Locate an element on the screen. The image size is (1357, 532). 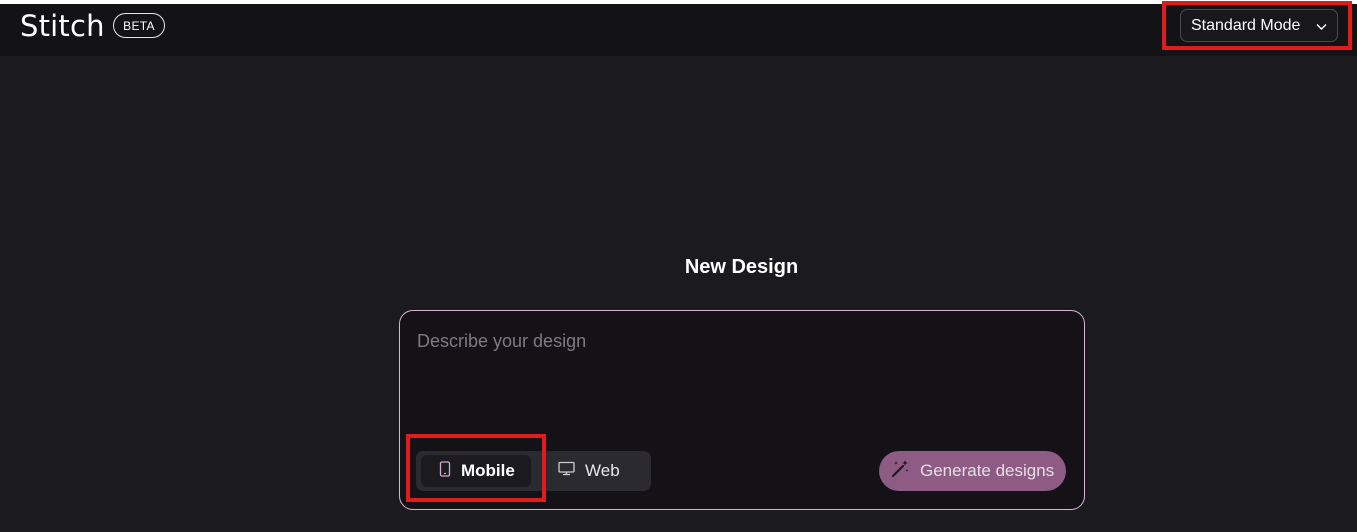
generate-designs-label: Generate designs is located at coordinates (987, 470).